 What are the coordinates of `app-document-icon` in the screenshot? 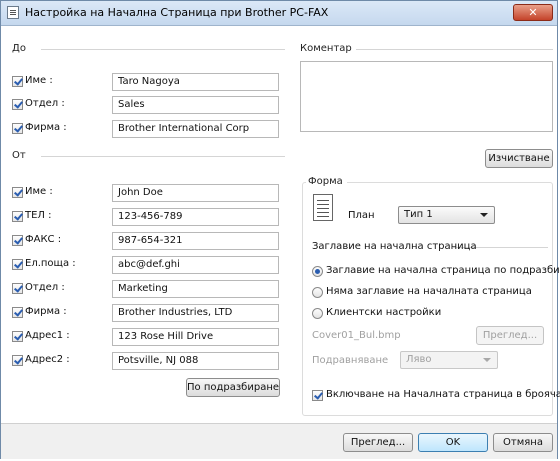 It's located at (13, 12).